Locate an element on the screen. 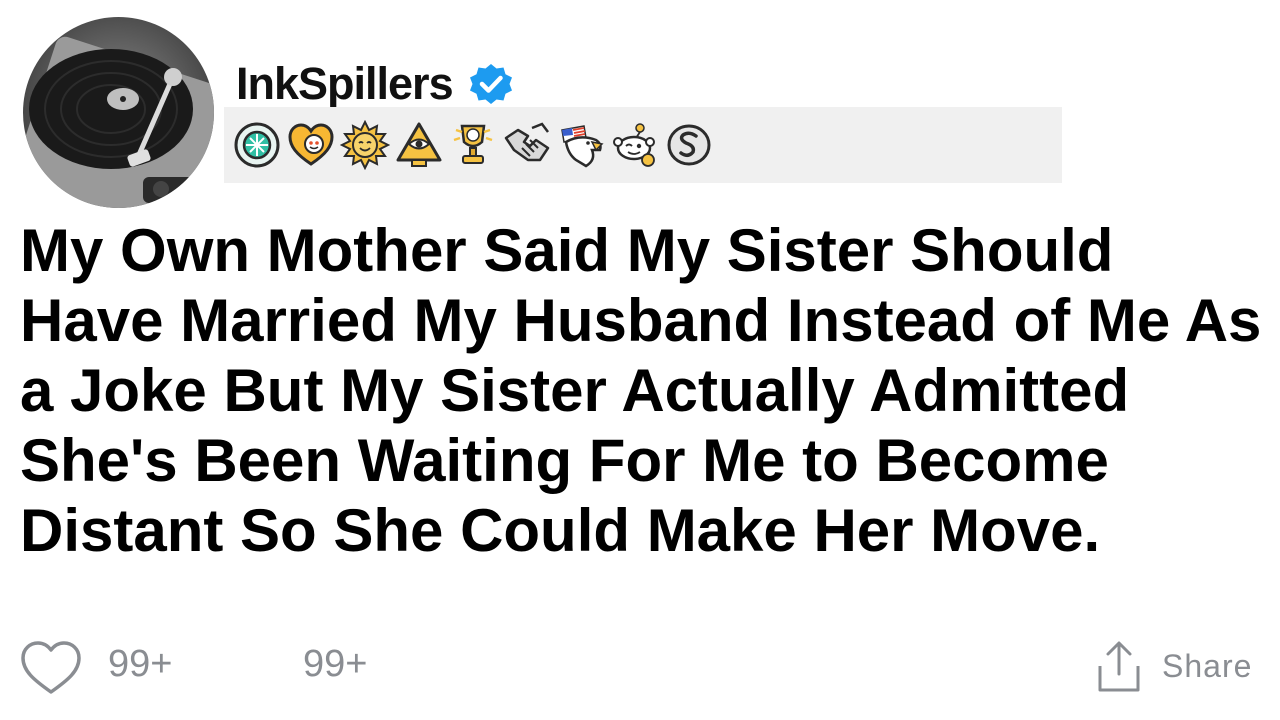  handshake-award-icon is located at coordinates (527, 145).